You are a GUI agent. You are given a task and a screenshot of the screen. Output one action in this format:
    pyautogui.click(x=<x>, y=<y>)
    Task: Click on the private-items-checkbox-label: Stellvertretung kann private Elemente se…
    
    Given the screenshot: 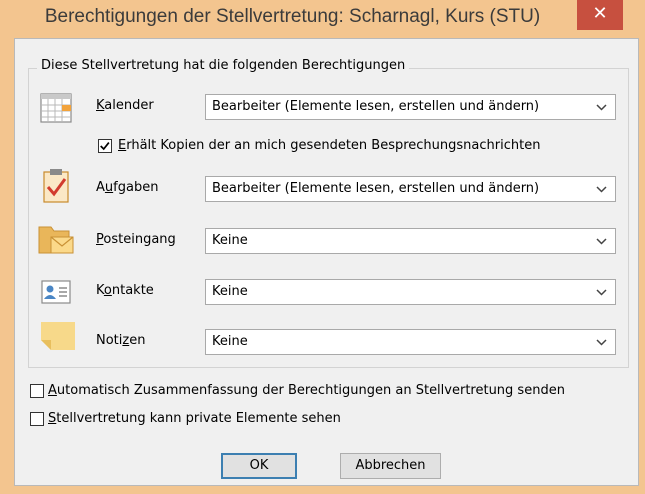 What is the action you would take?
    pyautogui.click(x=194, y=418)
    